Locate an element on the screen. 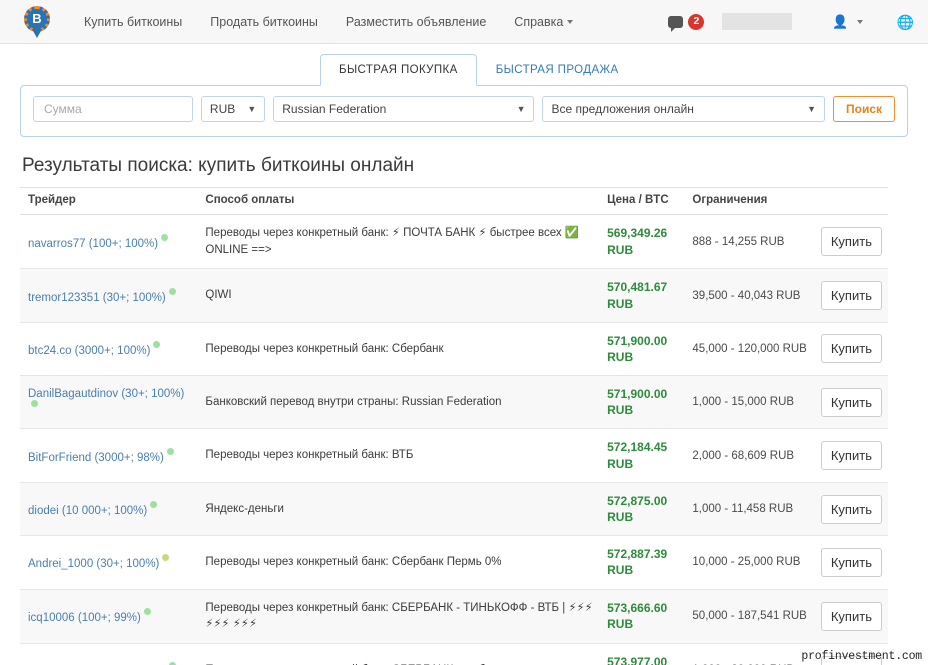 This screenshot has width=928, height=665. trader-link: btc24.co (3000+; 100%) is located at coordinates (89, 351).